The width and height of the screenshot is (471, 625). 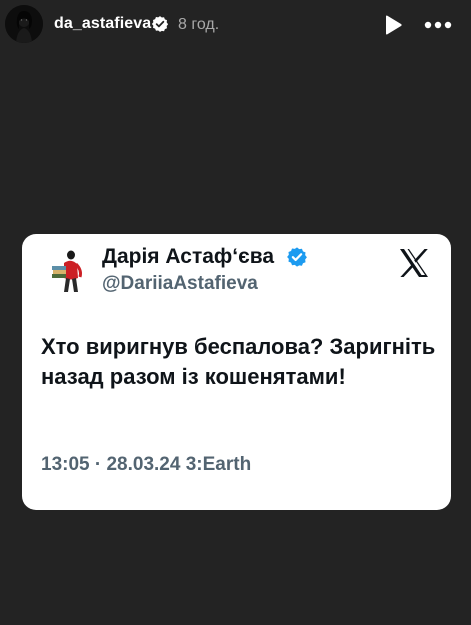 What do you see at coordinates (438, 25) in the screenshot?
I see `more-button` at bounding box center [438, 25].